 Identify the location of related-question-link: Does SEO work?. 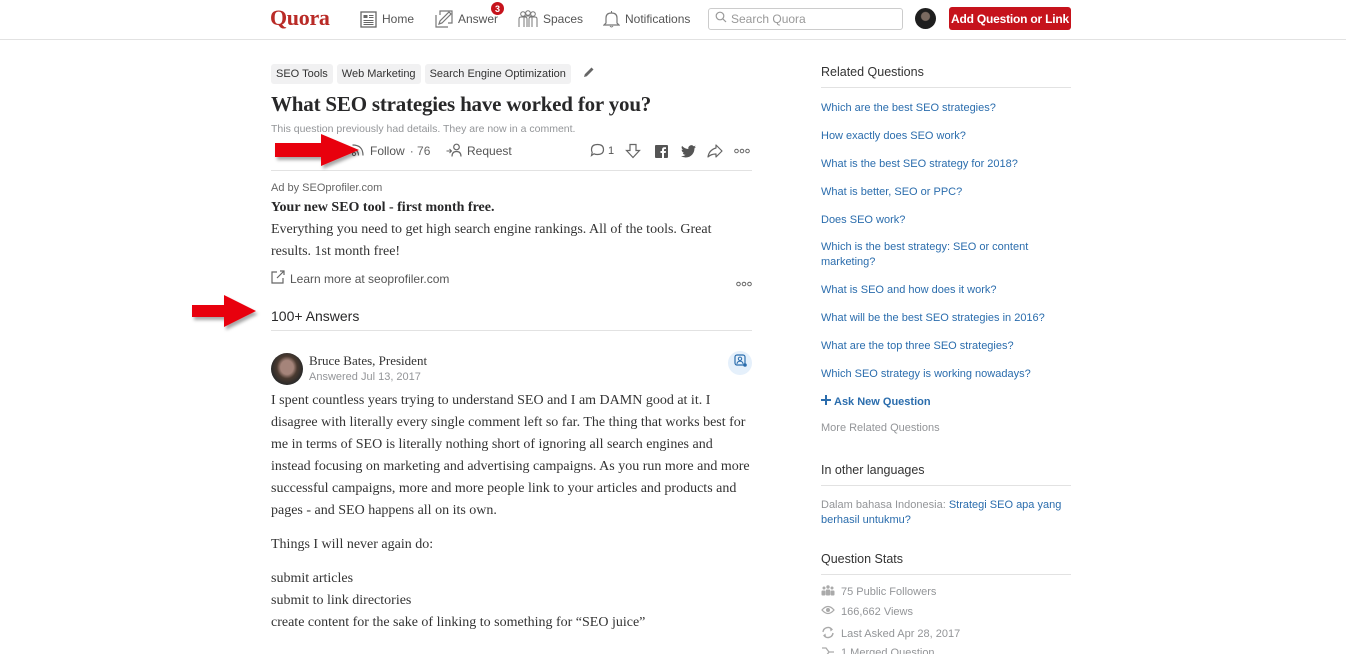
(943, 220).